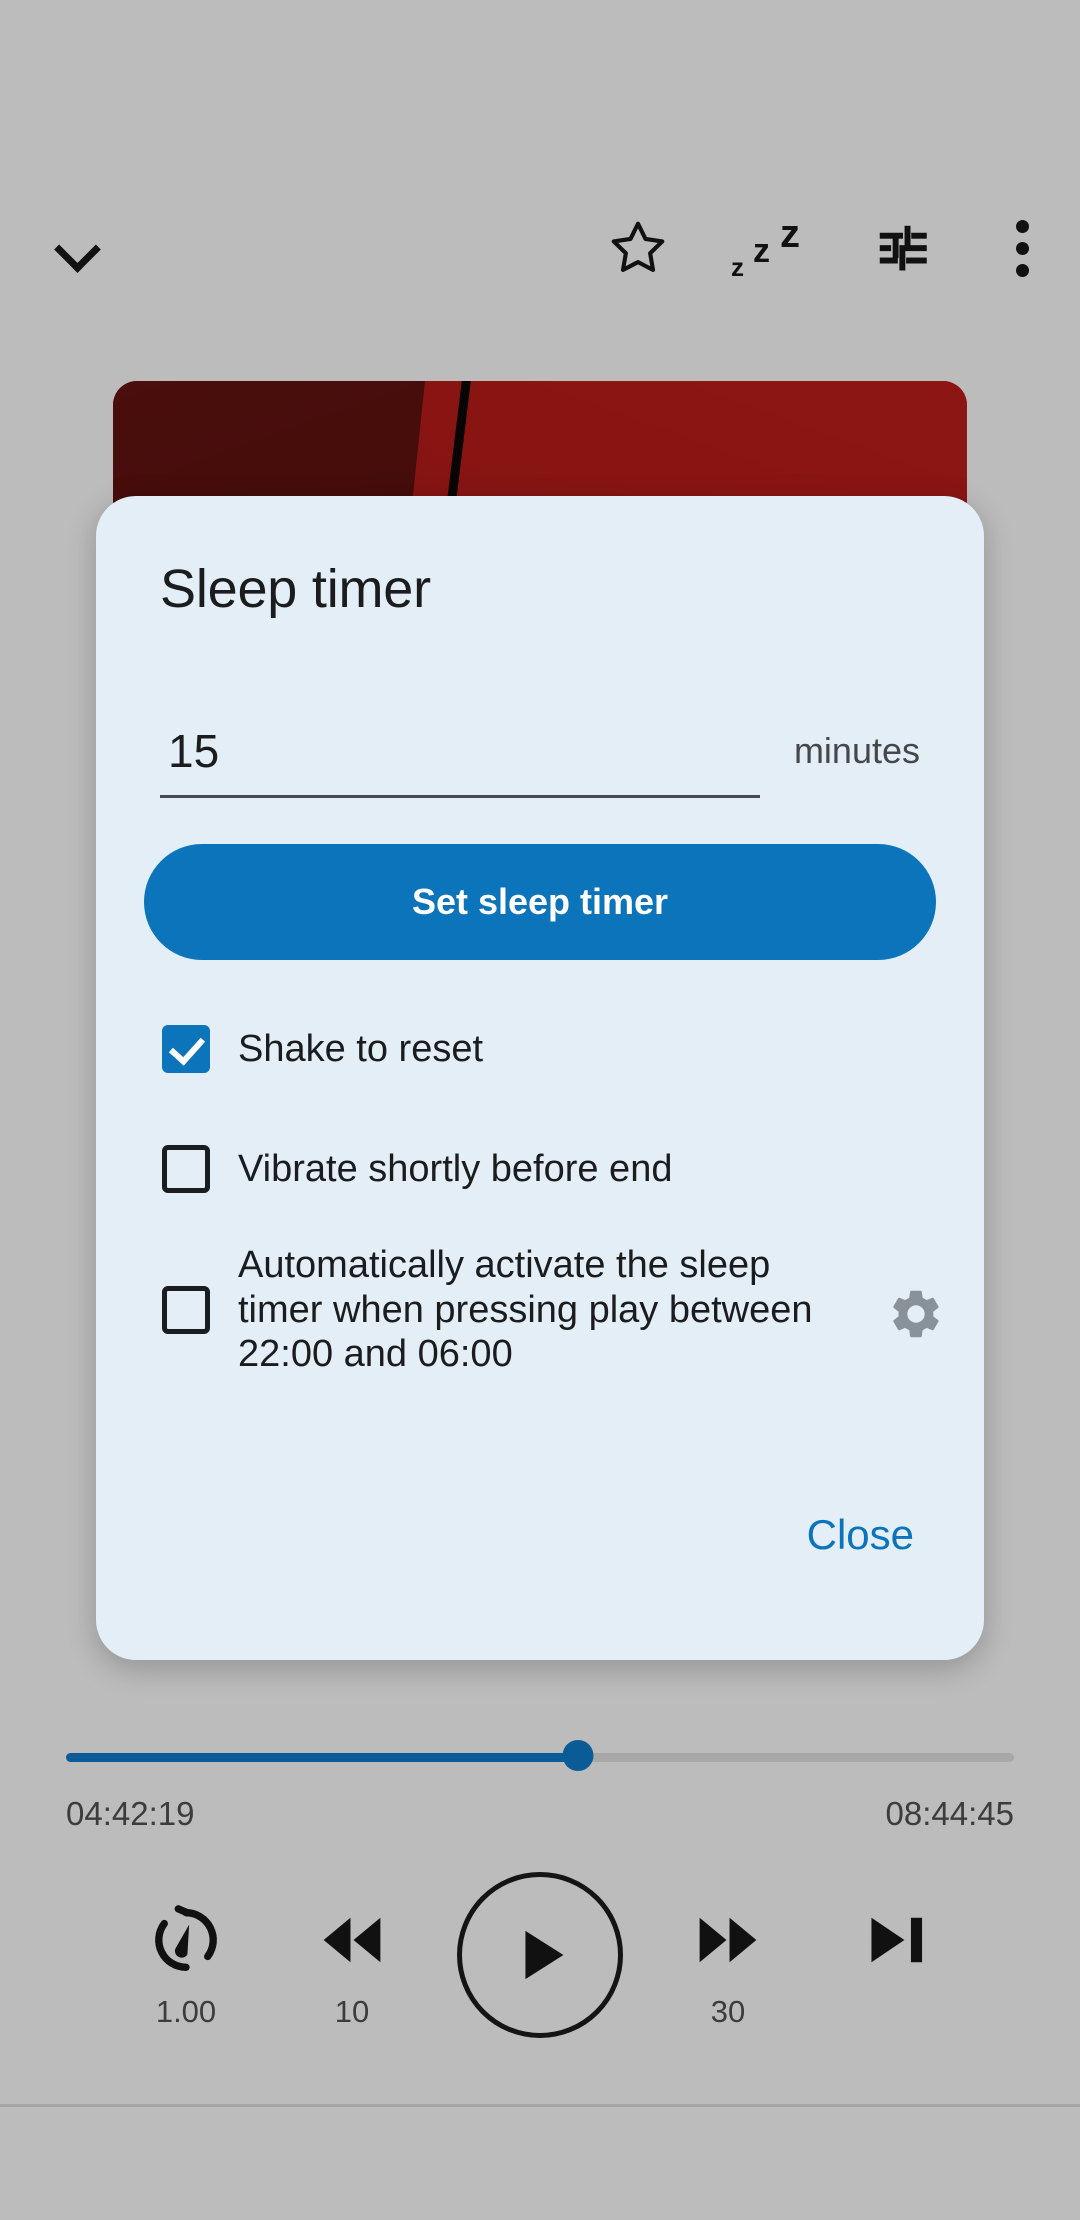 Image resolution: width=1080 pixels, height=2220 pixels. Describe the element at coordinates (860, 1535) in the screenshot. I see `close-dialog-button: Close` at that location.